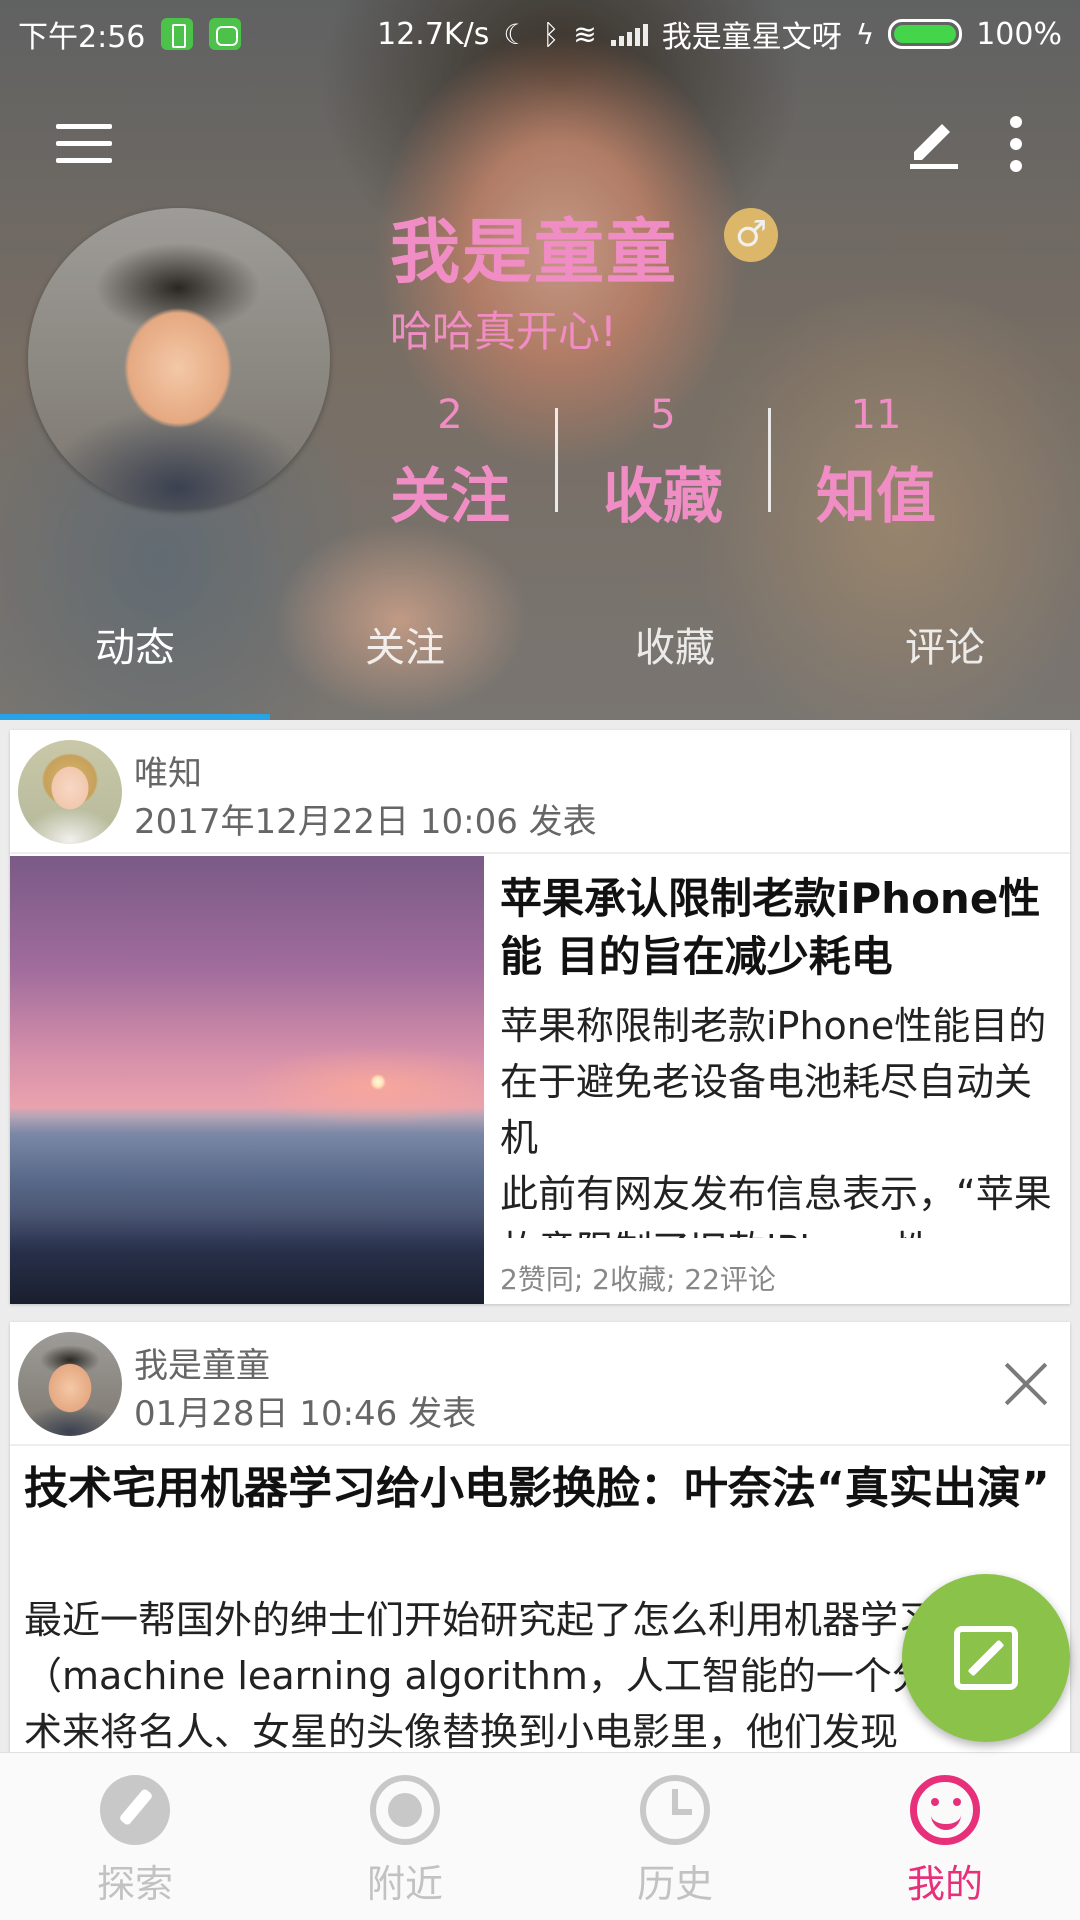 This screenshot has height=1920, width=1080. What do you see at coordinates (202, 1362) in the screenshot?
I see `author-name: 我是童童` at bounding box center [202, 1362].